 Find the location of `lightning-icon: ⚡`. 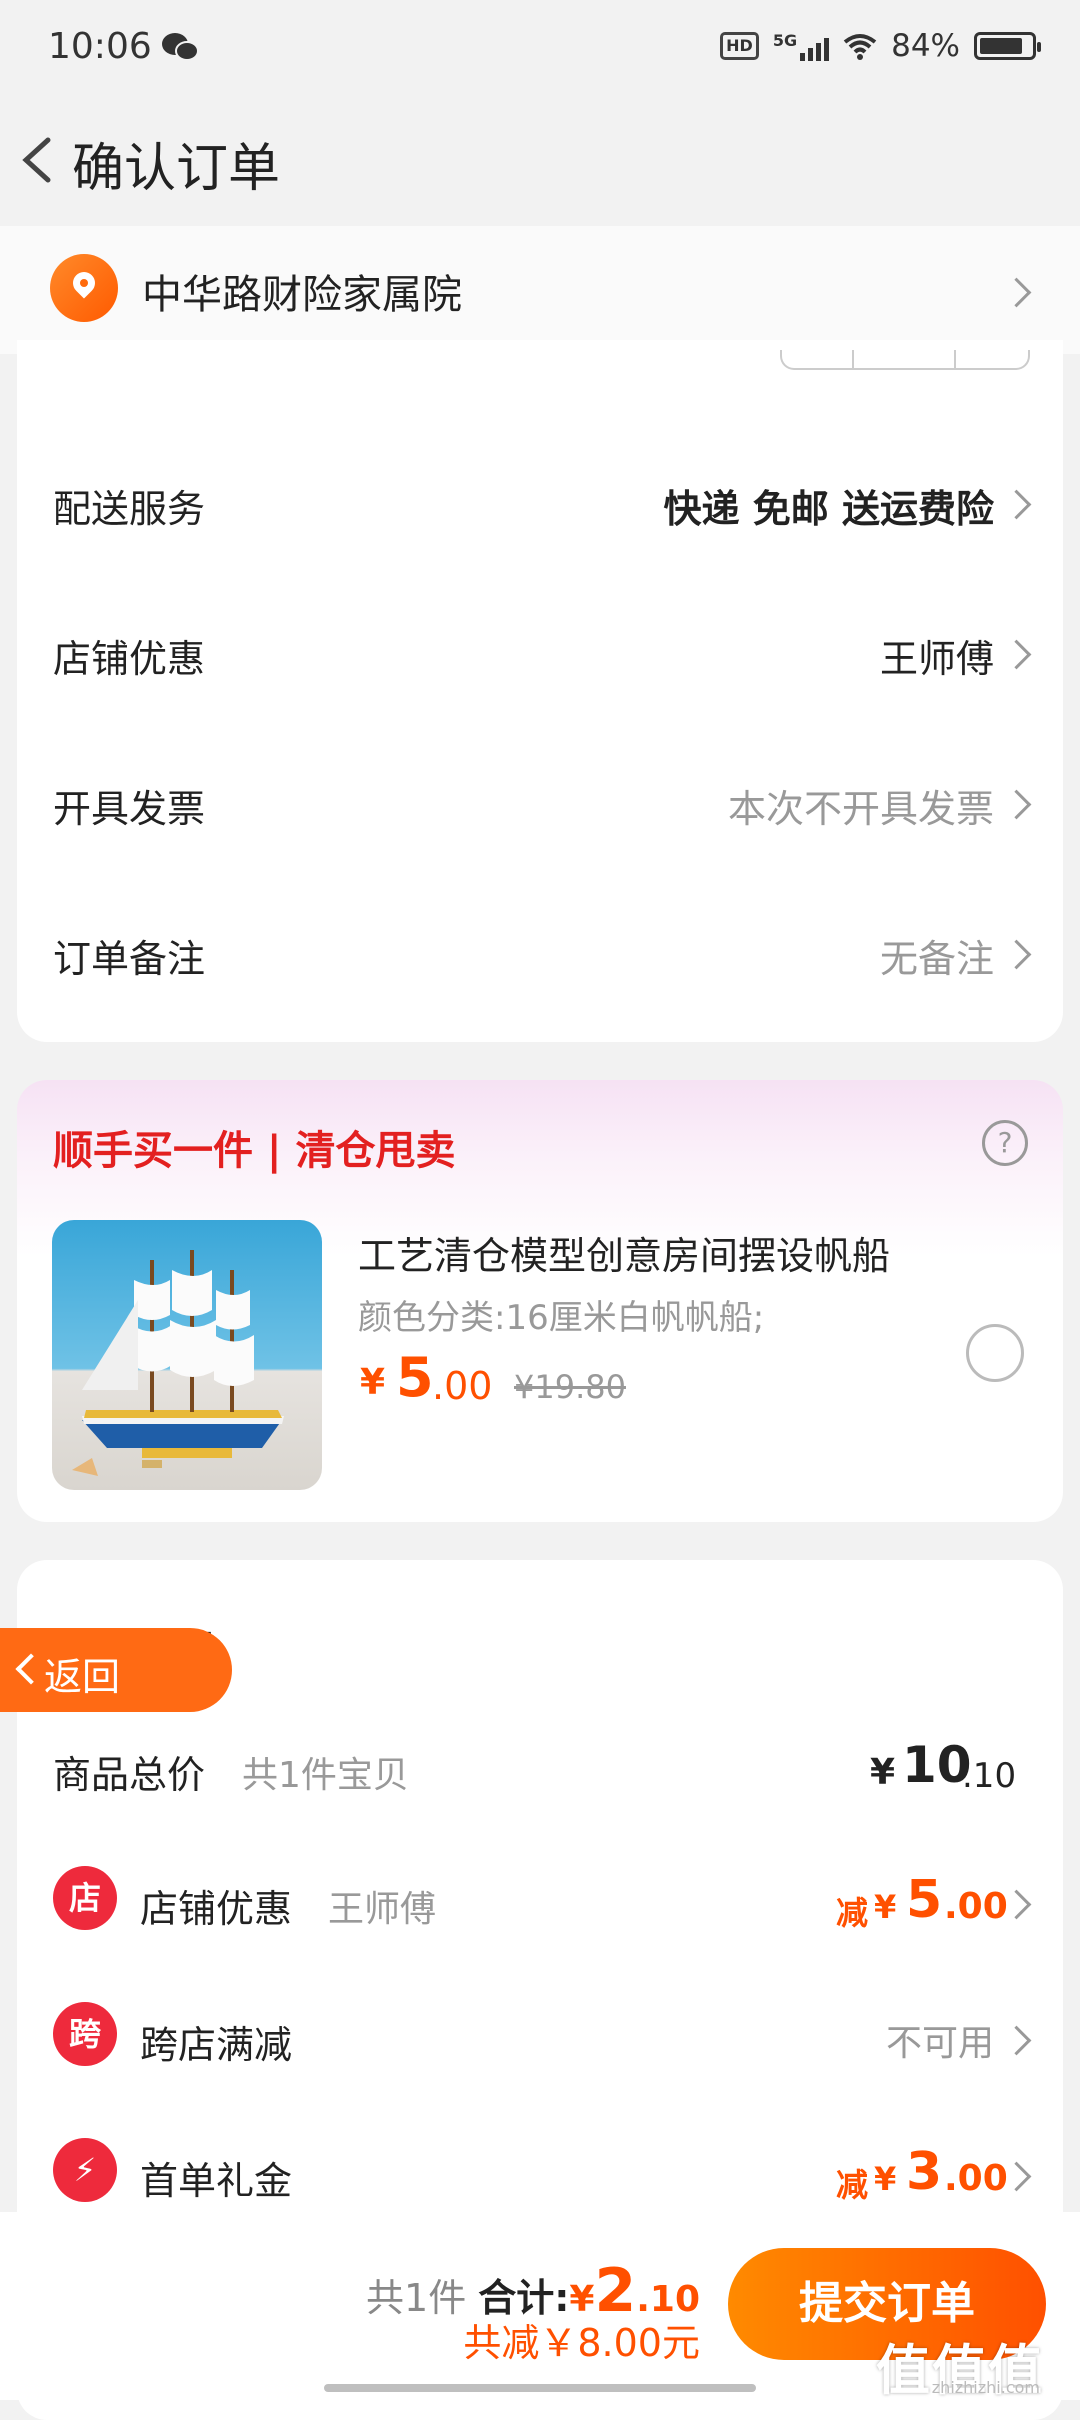

lightning-icon: ⚡ is located at coordinates (85, 2170).